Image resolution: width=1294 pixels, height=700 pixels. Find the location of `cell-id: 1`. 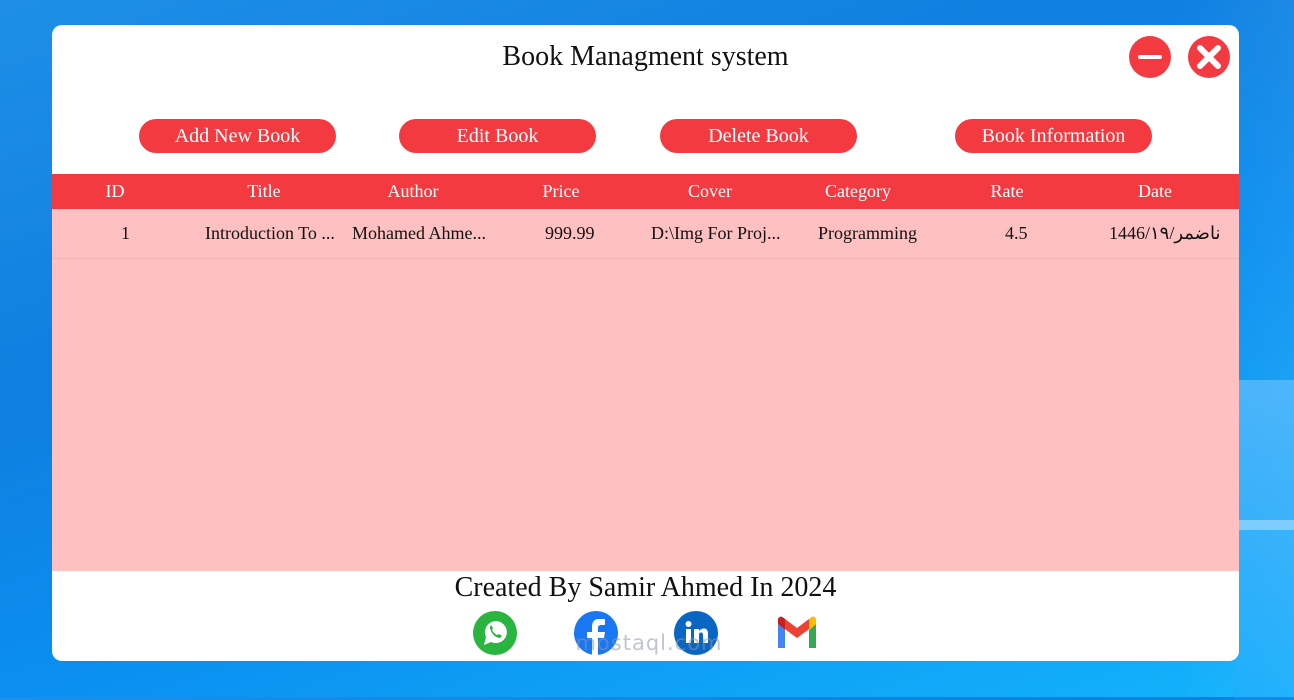

cell-id: 1 is located at coordinates (125, 233).